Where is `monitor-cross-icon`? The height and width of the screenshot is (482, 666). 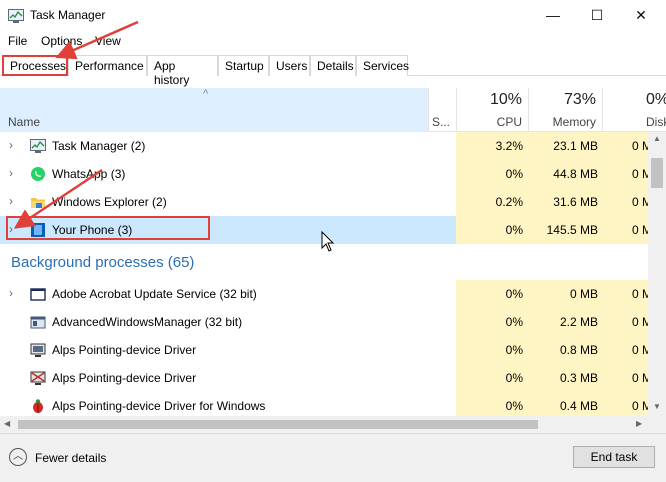
monitor-cross-icon is located at coordinates (38, 378).